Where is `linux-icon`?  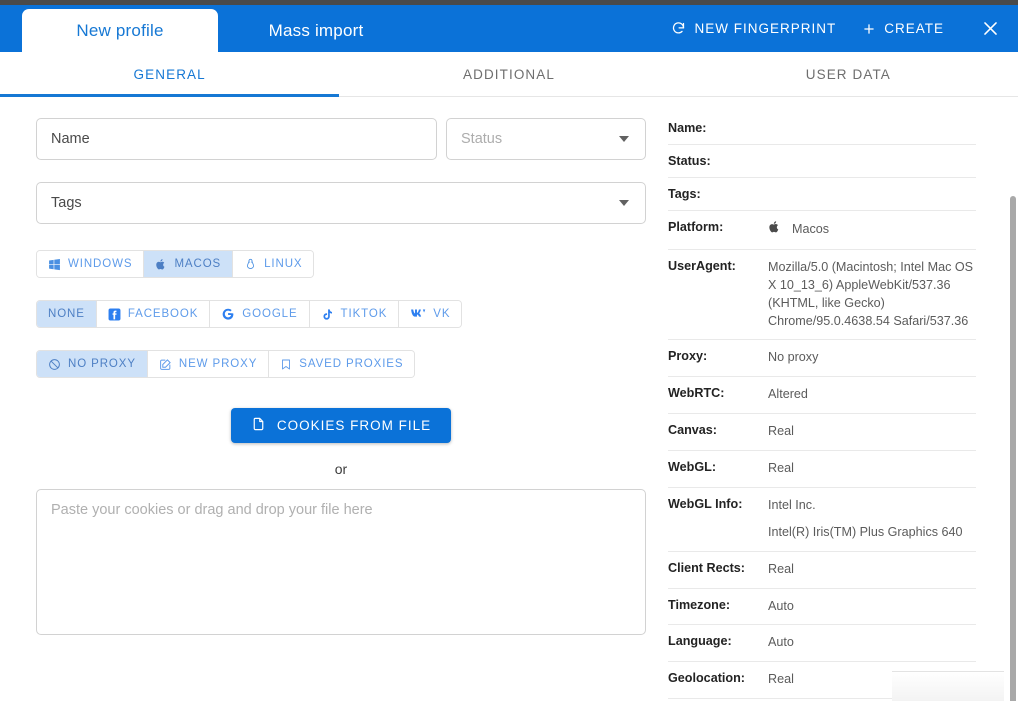
linux-icon is located at coordinates (250, 264).